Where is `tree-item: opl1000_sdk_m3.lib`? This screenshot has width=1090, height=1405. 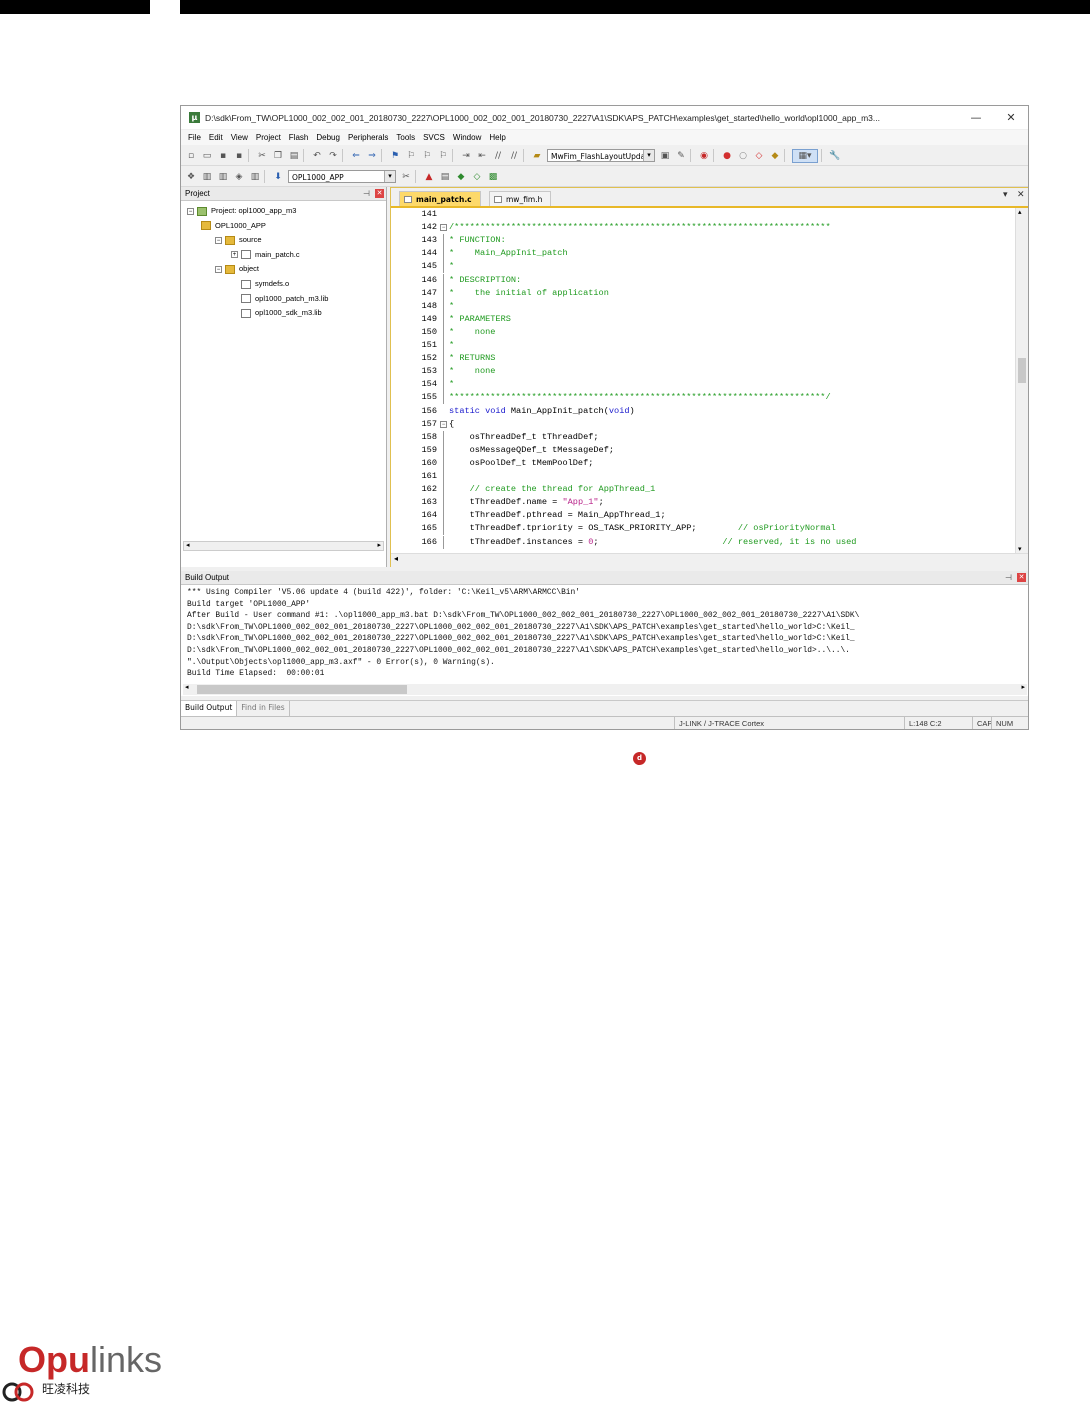
tree-item: opl1000_sdk_m3.lib is located at coordinates (281, 313).